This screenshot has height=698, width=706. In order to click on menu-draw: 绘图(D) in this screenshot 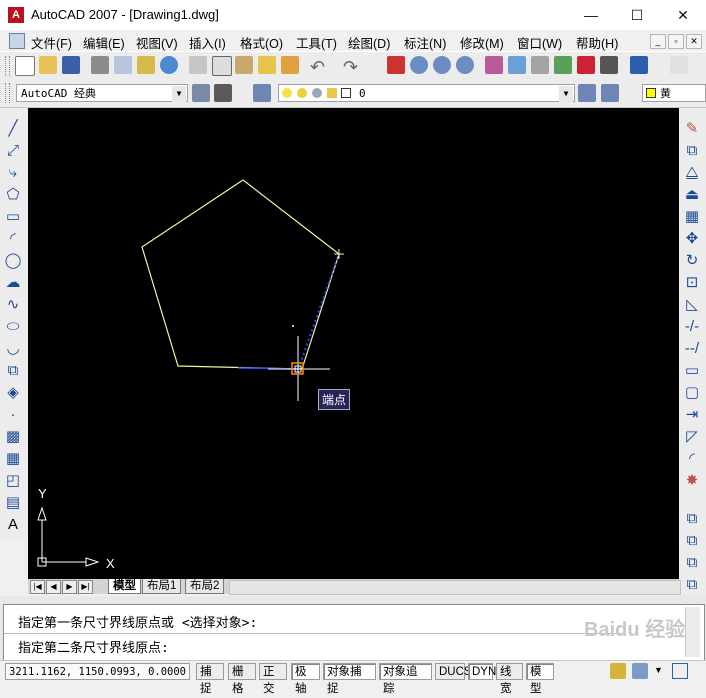, I will do `click(369, 42)`.